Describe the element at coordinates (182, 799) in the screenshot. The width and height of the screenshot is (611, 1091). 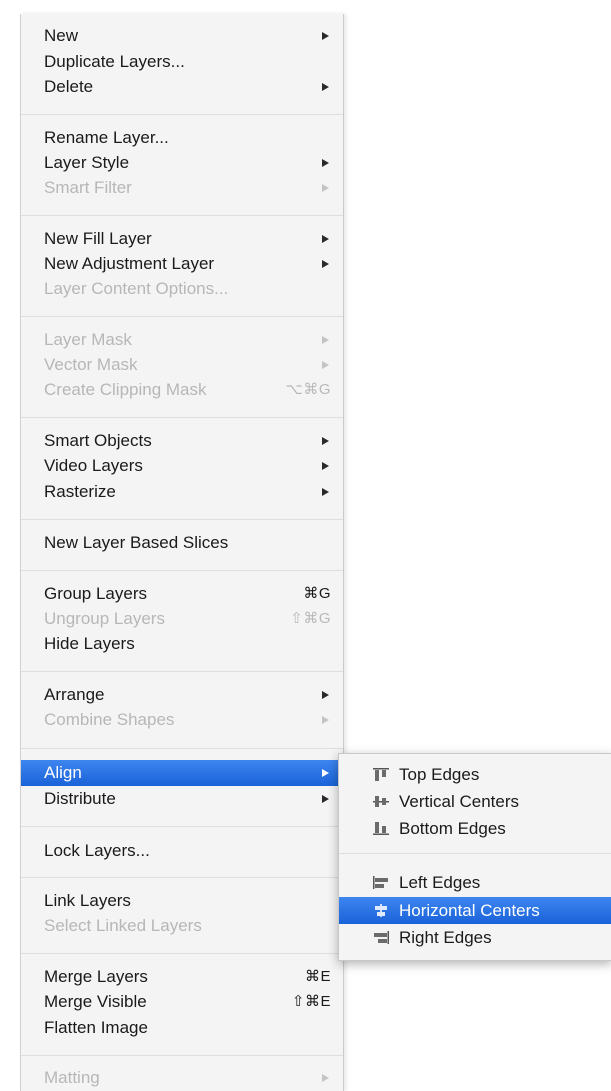
I see `menu-item-distribute: Distribute` at that location.